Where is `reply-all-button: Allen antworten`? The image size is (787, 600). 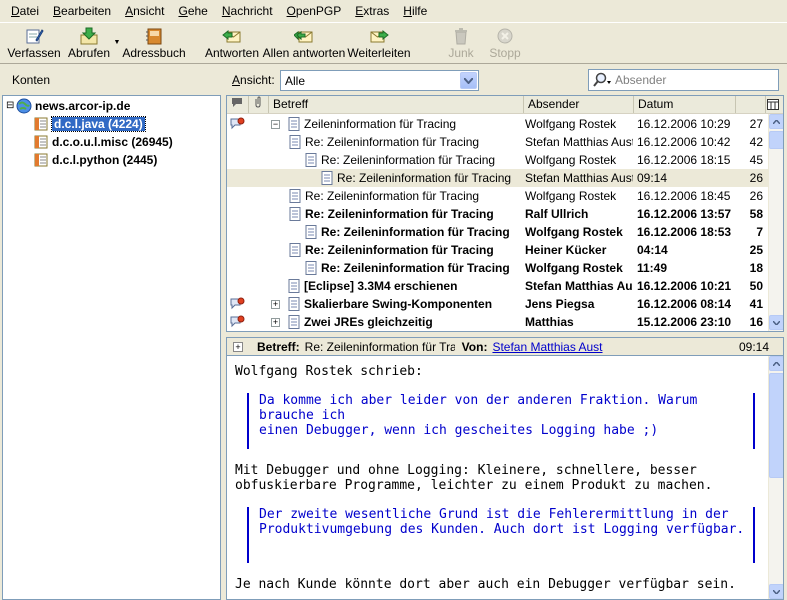 reply-all-button: Allen antworten is located at coordinates (304, 43).